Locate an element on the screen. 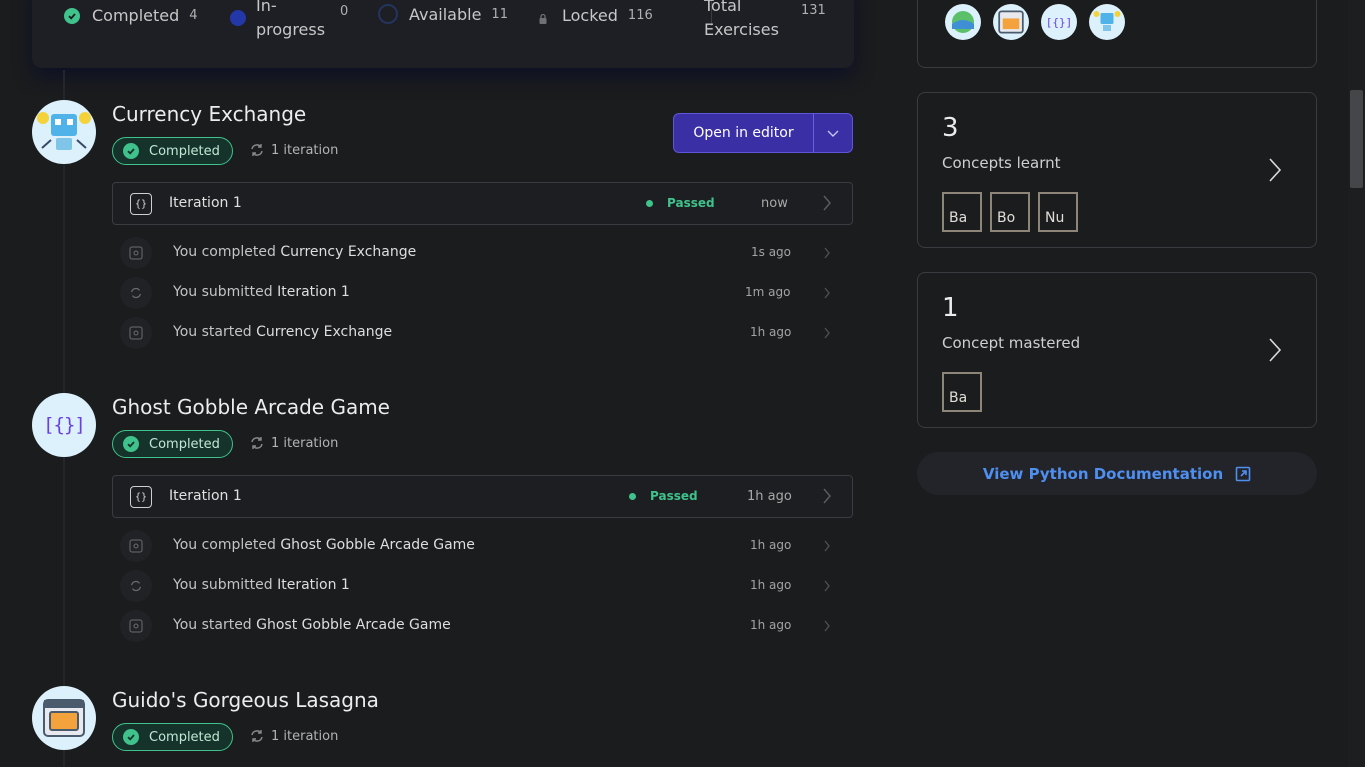 The image size is (1365, 767). editor-dropdown-button is located at coordinates (833, 133).